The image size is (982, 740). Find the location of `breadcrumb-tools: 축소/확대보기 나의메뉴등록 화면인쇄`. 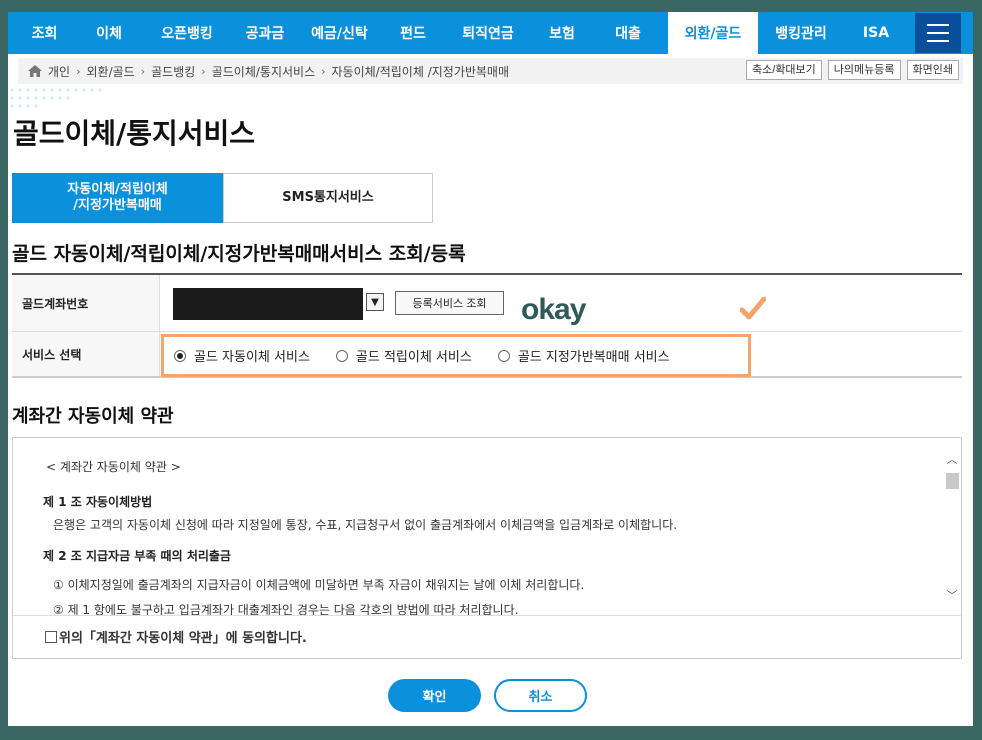

breadcrumb-tools: 축소/확대보기 나의메뉴등록 화면인쇄 is located at coordinates (852, 70).